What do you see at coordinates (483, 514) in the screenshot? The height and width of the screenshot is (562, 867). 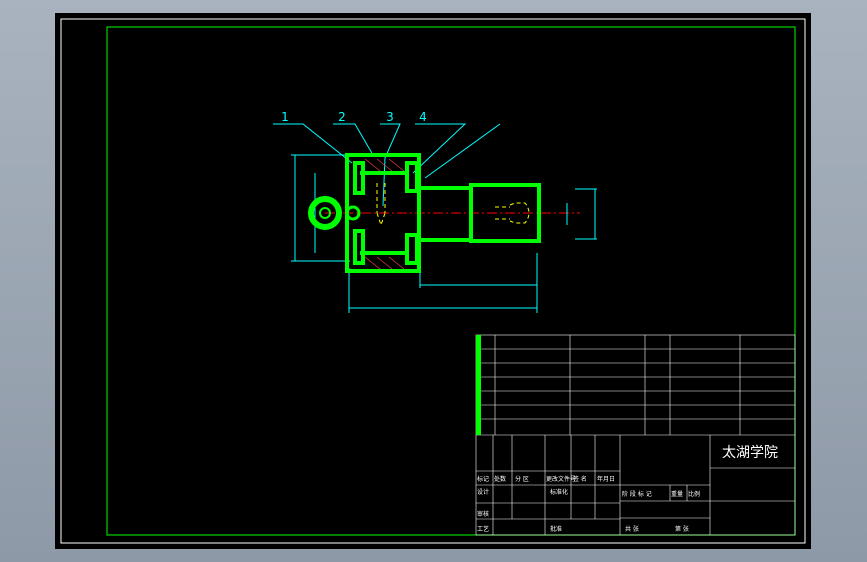 I see `tb-review: 审核` at bounding box center [483, 514].